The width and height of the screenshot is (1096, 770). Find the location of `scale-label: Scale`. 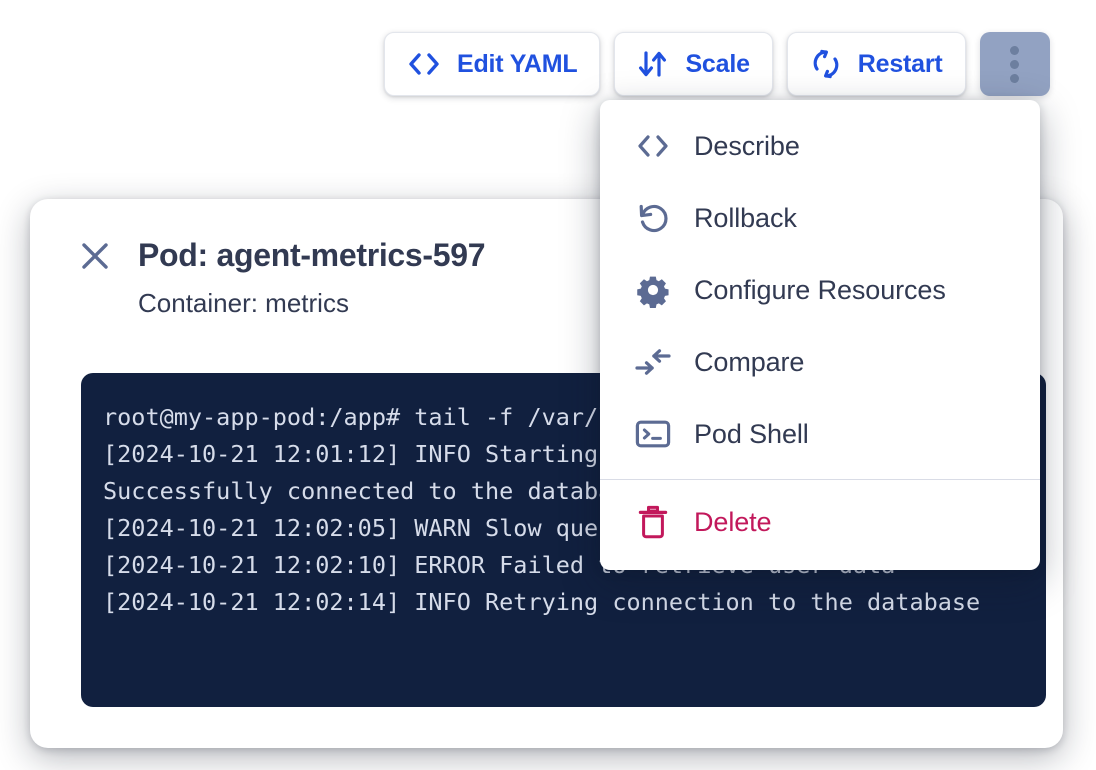

scale-label: Scale is located at coordinates (717, 63).